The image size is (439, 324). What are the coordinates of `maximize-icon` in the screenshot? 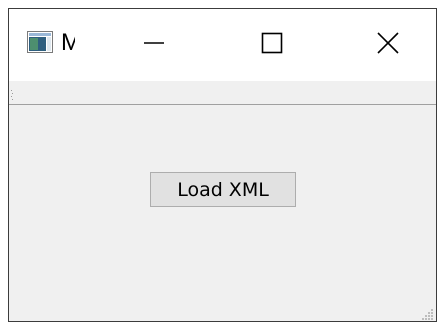 It's located at (272, 45).